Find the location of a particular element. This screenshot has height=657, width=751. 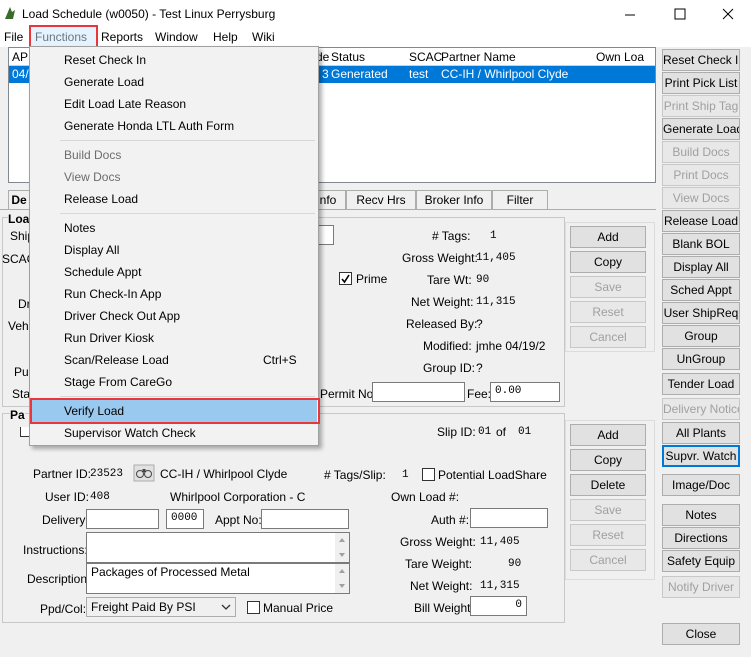

grid-header-status: Status is located at coordinates (348, 57).